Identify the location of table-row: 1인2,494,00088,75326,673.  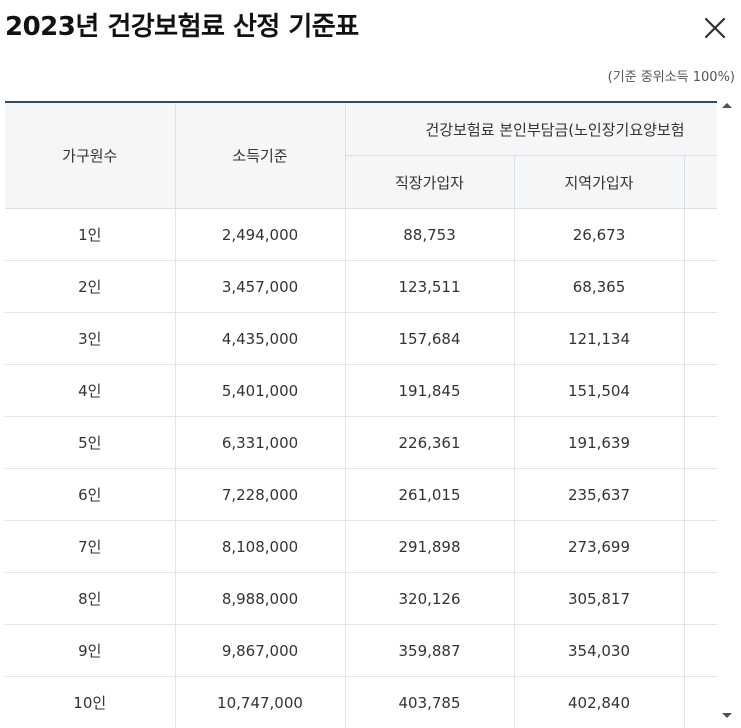
(361, 235).